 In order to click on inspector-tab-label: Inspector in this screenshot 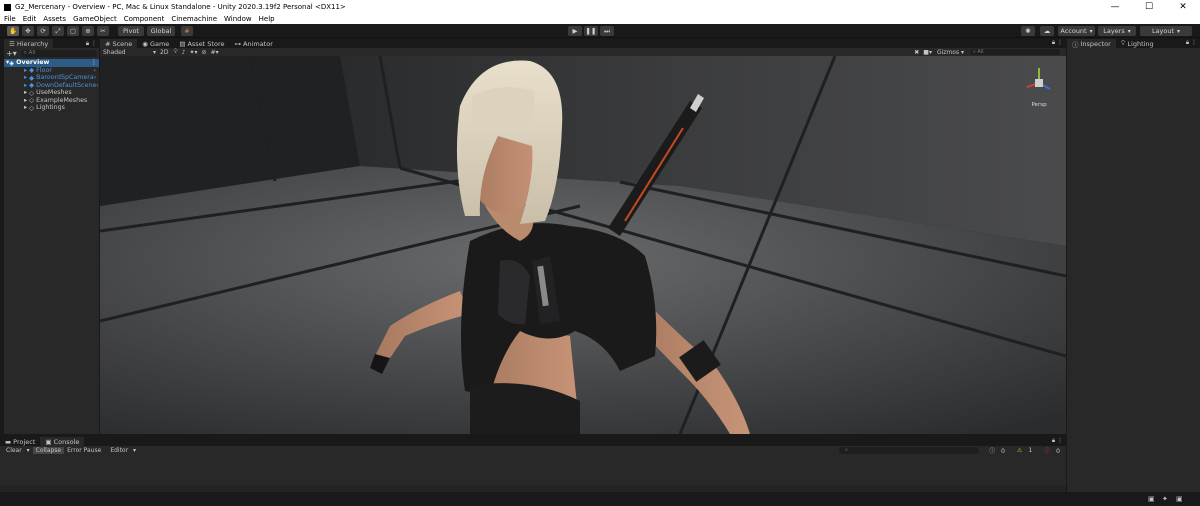, I will do `click(1095, 43)`.